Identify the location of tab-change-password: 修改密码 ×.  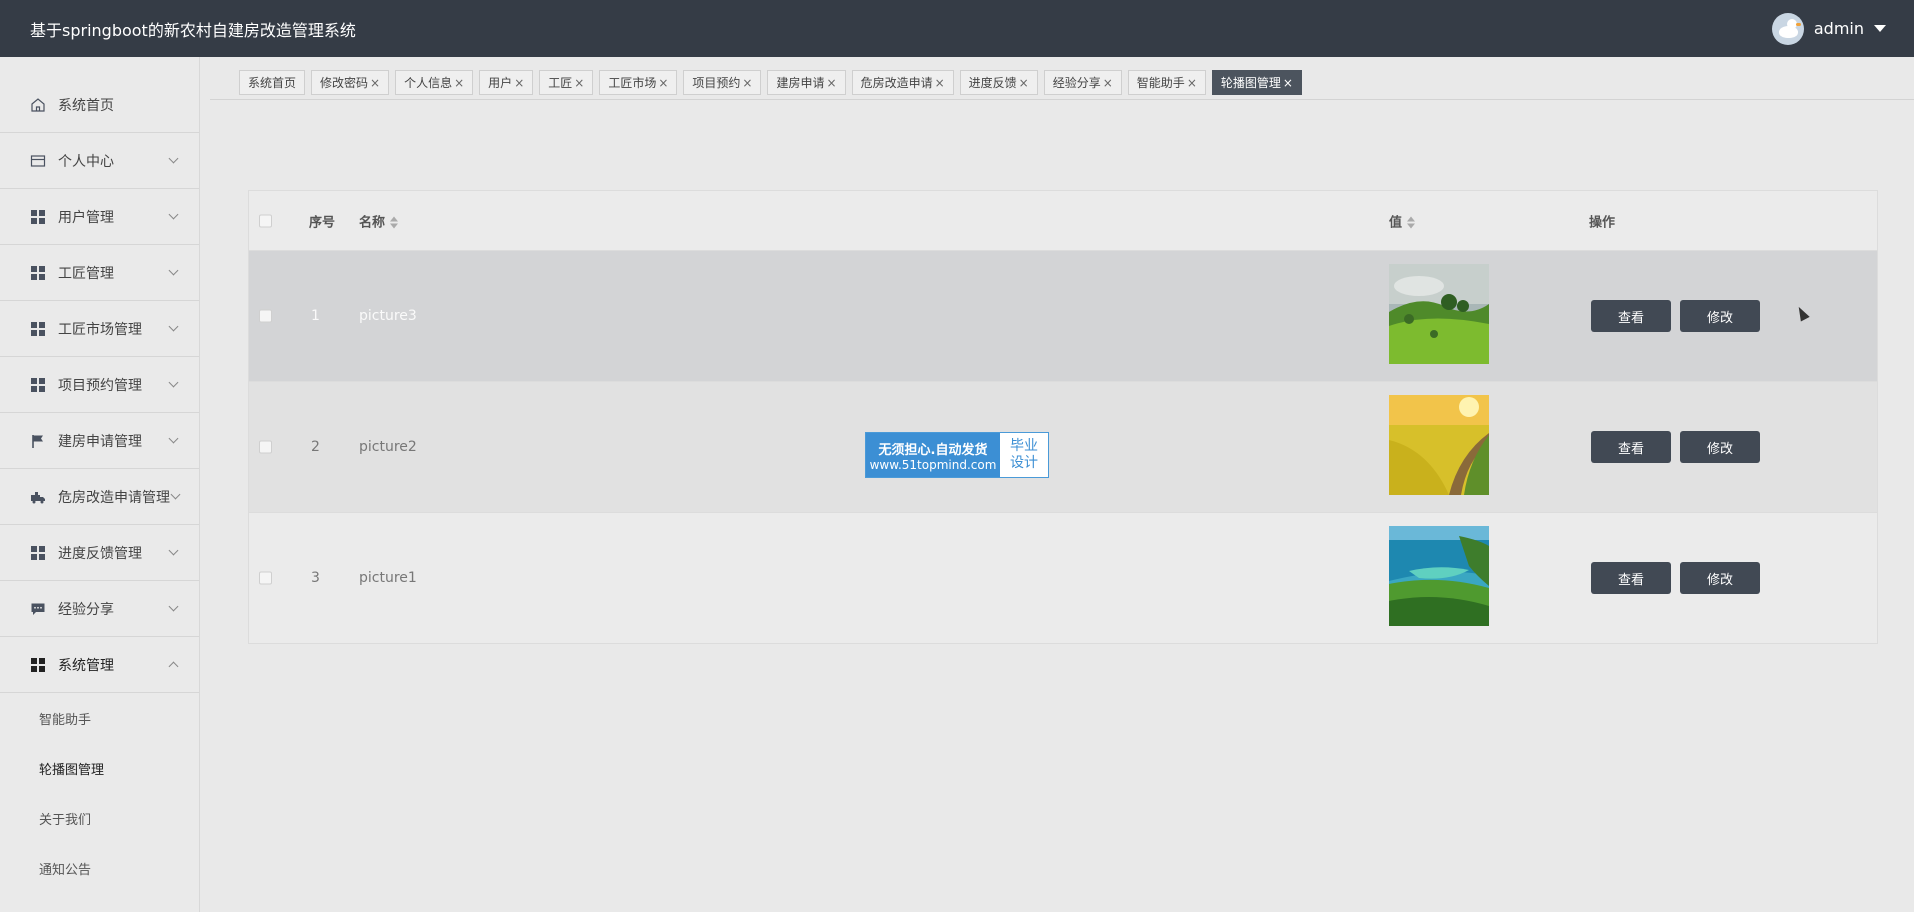
(350, 82).